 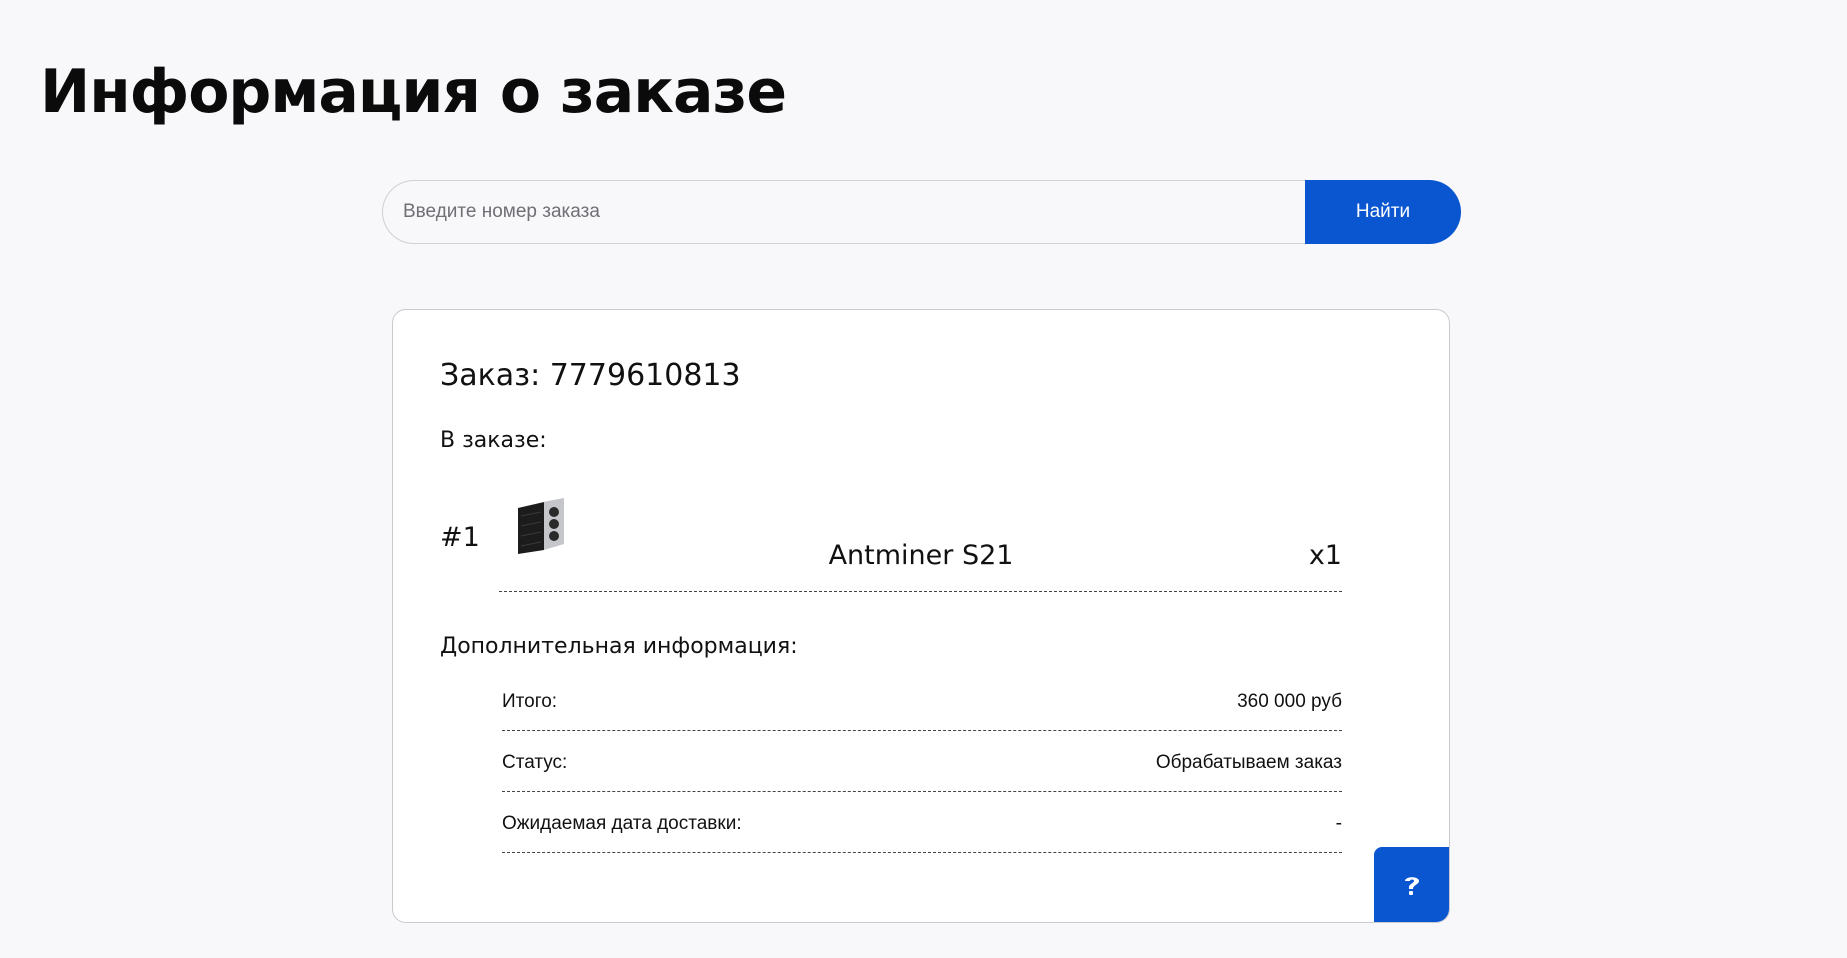 I want to click on info-row-total: Итого: 360 000 руб, so click(x=922, y=700).